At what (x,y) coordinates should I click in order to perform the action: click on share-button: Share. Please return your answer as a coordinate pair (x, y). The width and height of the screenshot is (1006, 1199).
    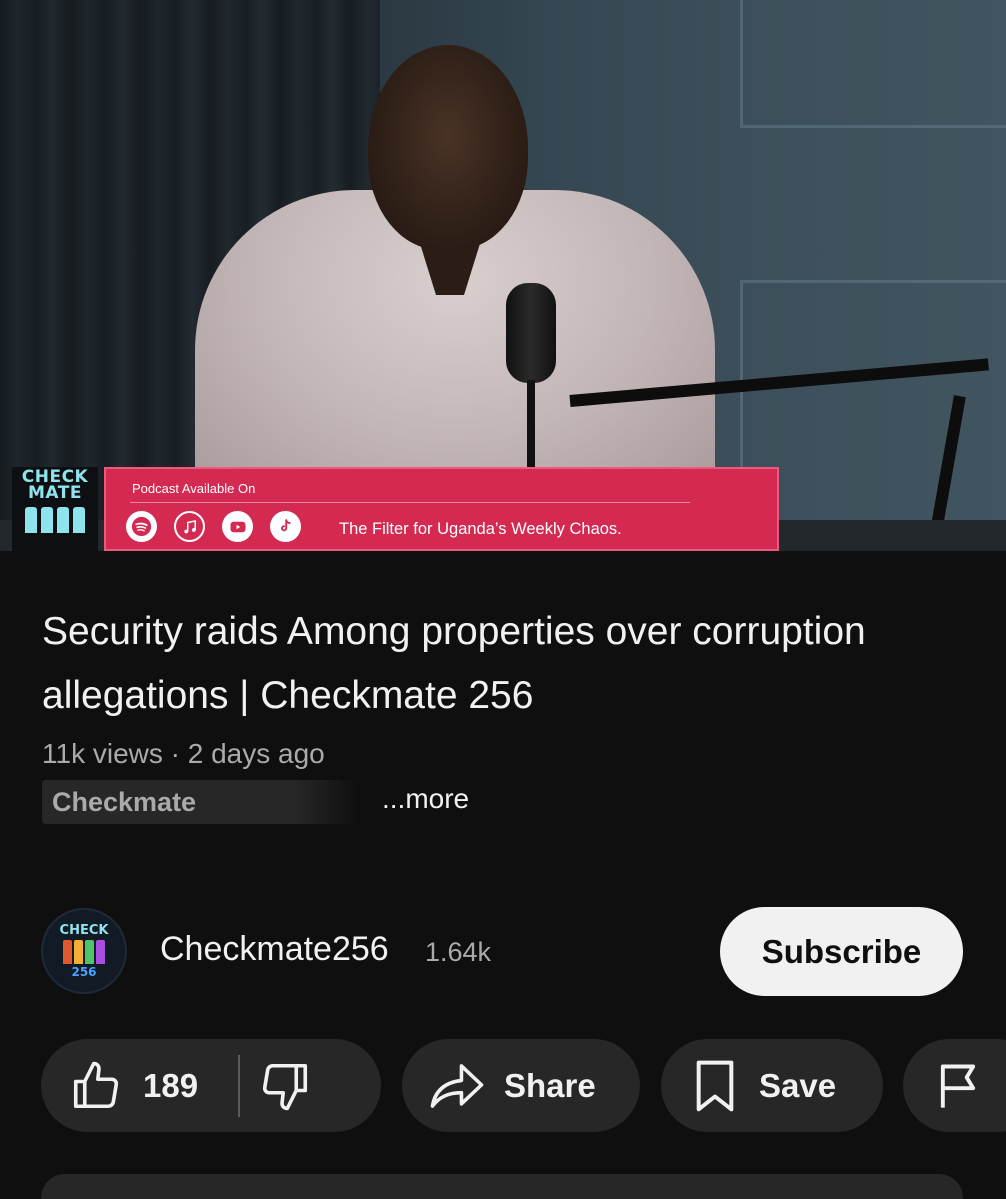
    Looking at the image, I should click on (521, 1085).